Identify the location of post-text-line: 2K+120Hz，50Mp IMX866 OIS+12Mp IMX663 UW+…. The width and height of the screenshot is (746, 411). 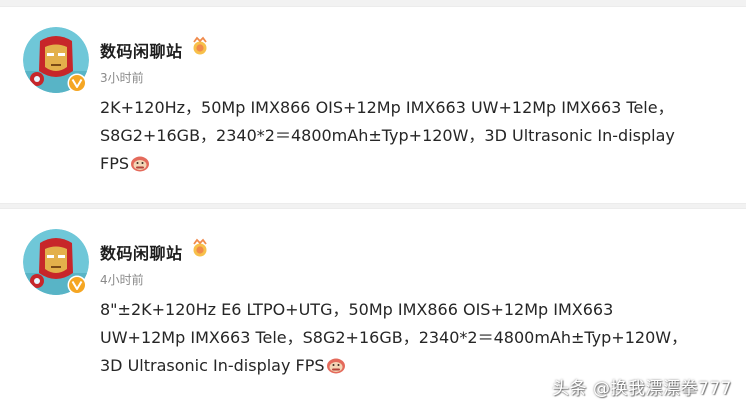
(387, 107).